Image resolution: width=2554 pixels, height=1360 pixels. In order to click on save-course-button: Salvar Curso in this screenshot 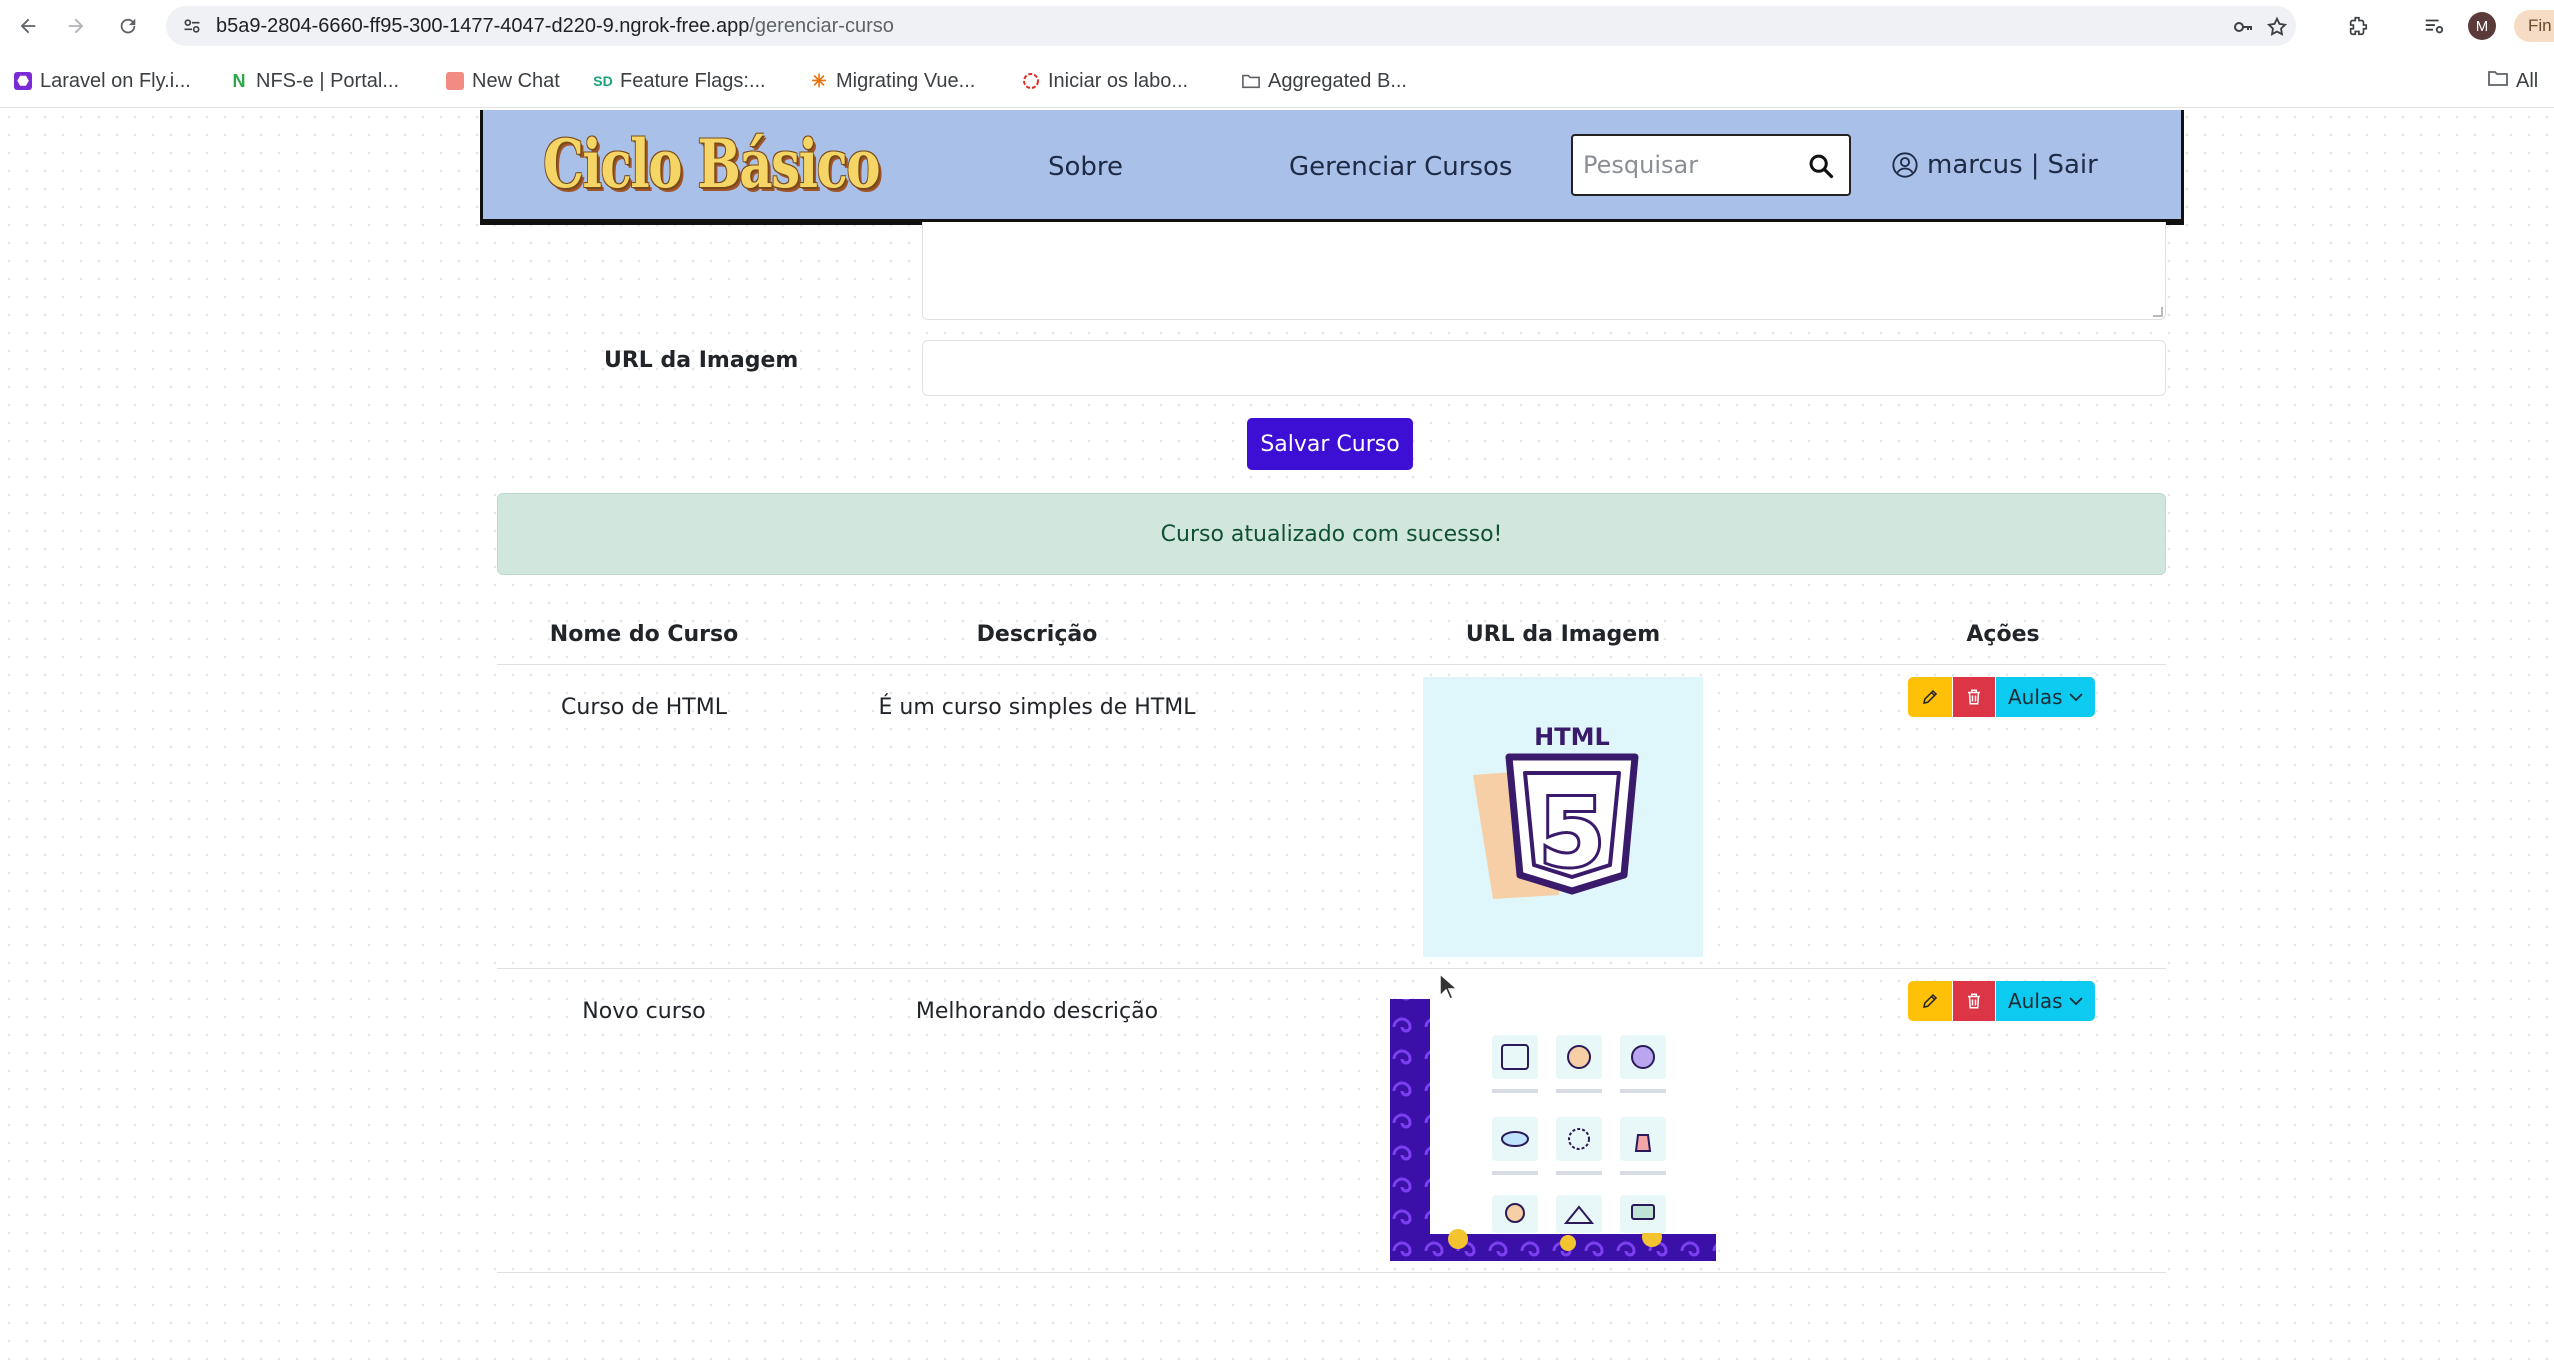, I will do `click(1330, 444)`.